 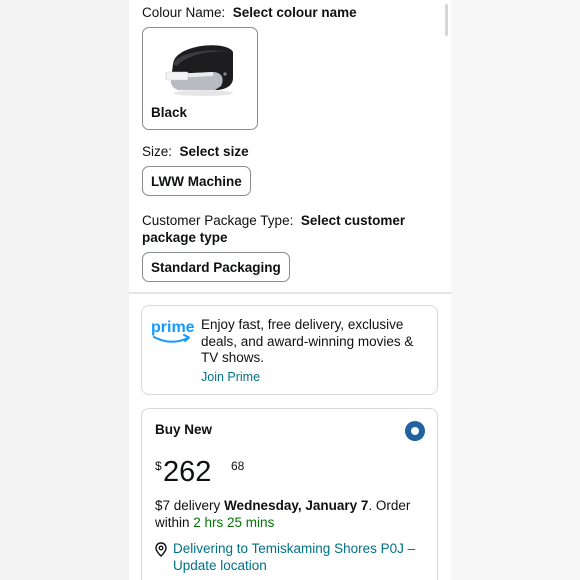 What do you see at coordinates (446, 20) in the screenshot?
I see `scrollbar-thumb` at bounding box center [446, 20].